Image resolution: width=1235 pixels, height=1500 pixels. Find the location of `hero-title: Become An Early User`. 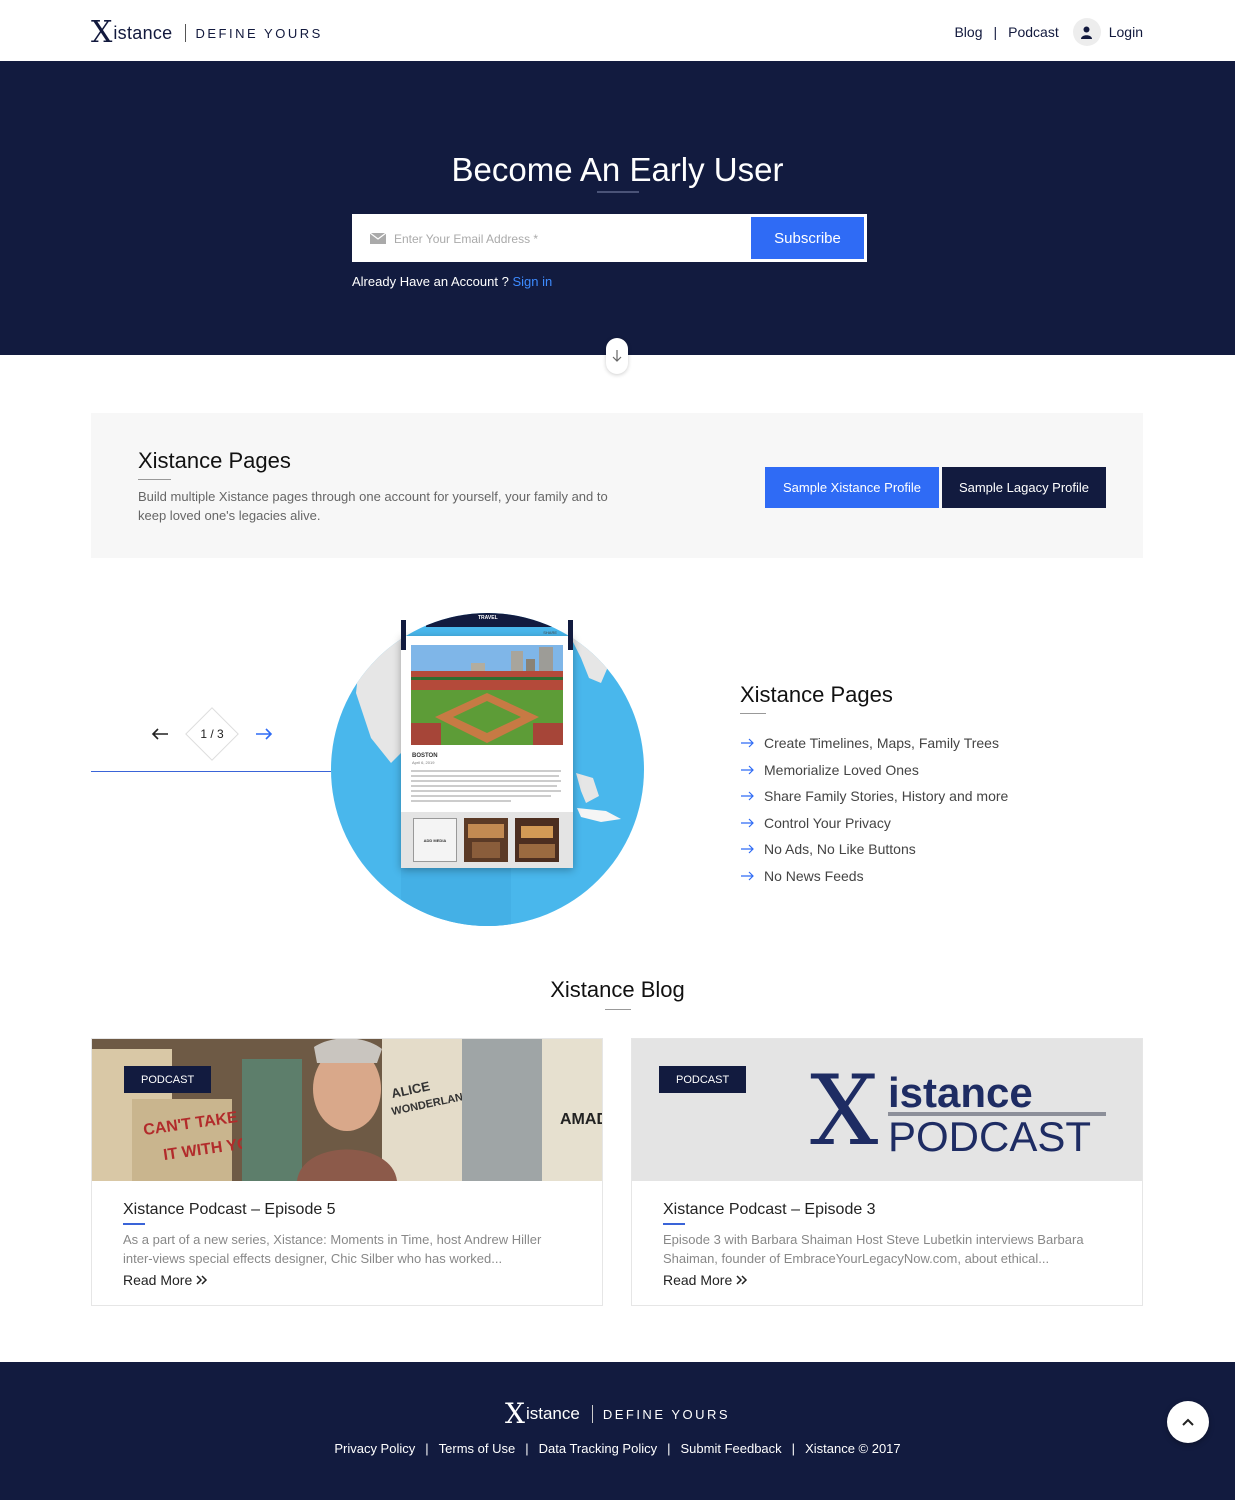

hero-title: Become An Early User is located at coordinates (617, 169).